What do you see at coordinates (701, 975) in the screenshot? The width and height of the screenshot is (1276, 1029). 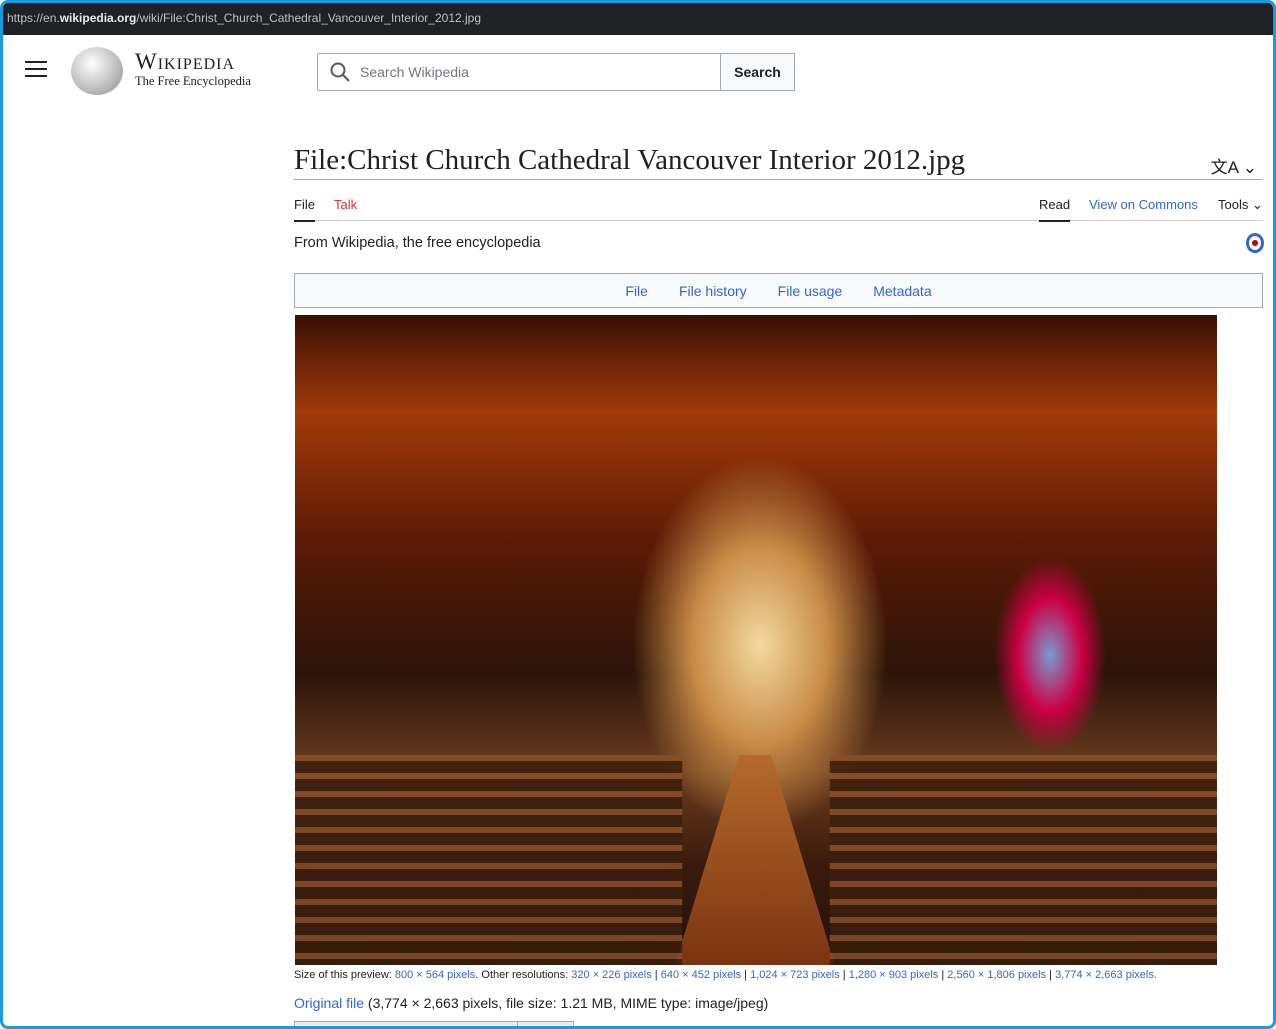 I see `resolution-link: 640 × 452 pixels` at bounding box center [701, 975].